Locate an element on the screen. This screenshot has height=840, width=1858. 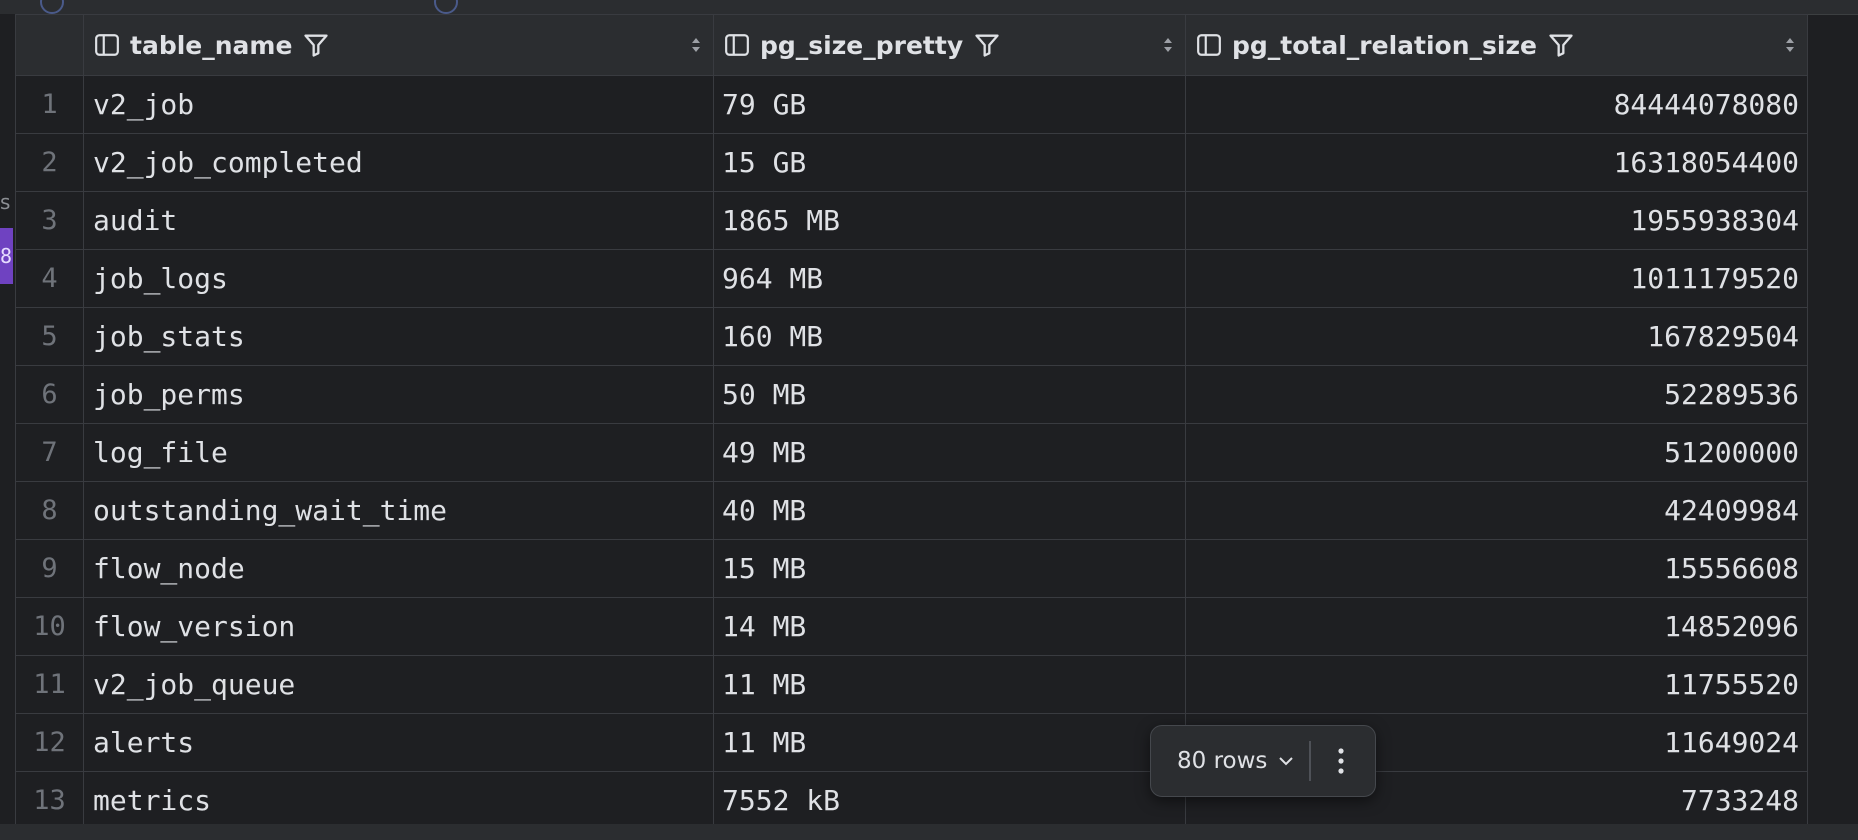
top-toolbar is located at coordinates (929, 7).